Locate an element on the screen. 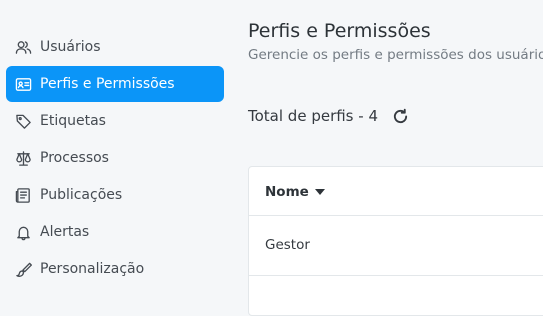  table-row: Gestor is located at coordinates (287, 245).